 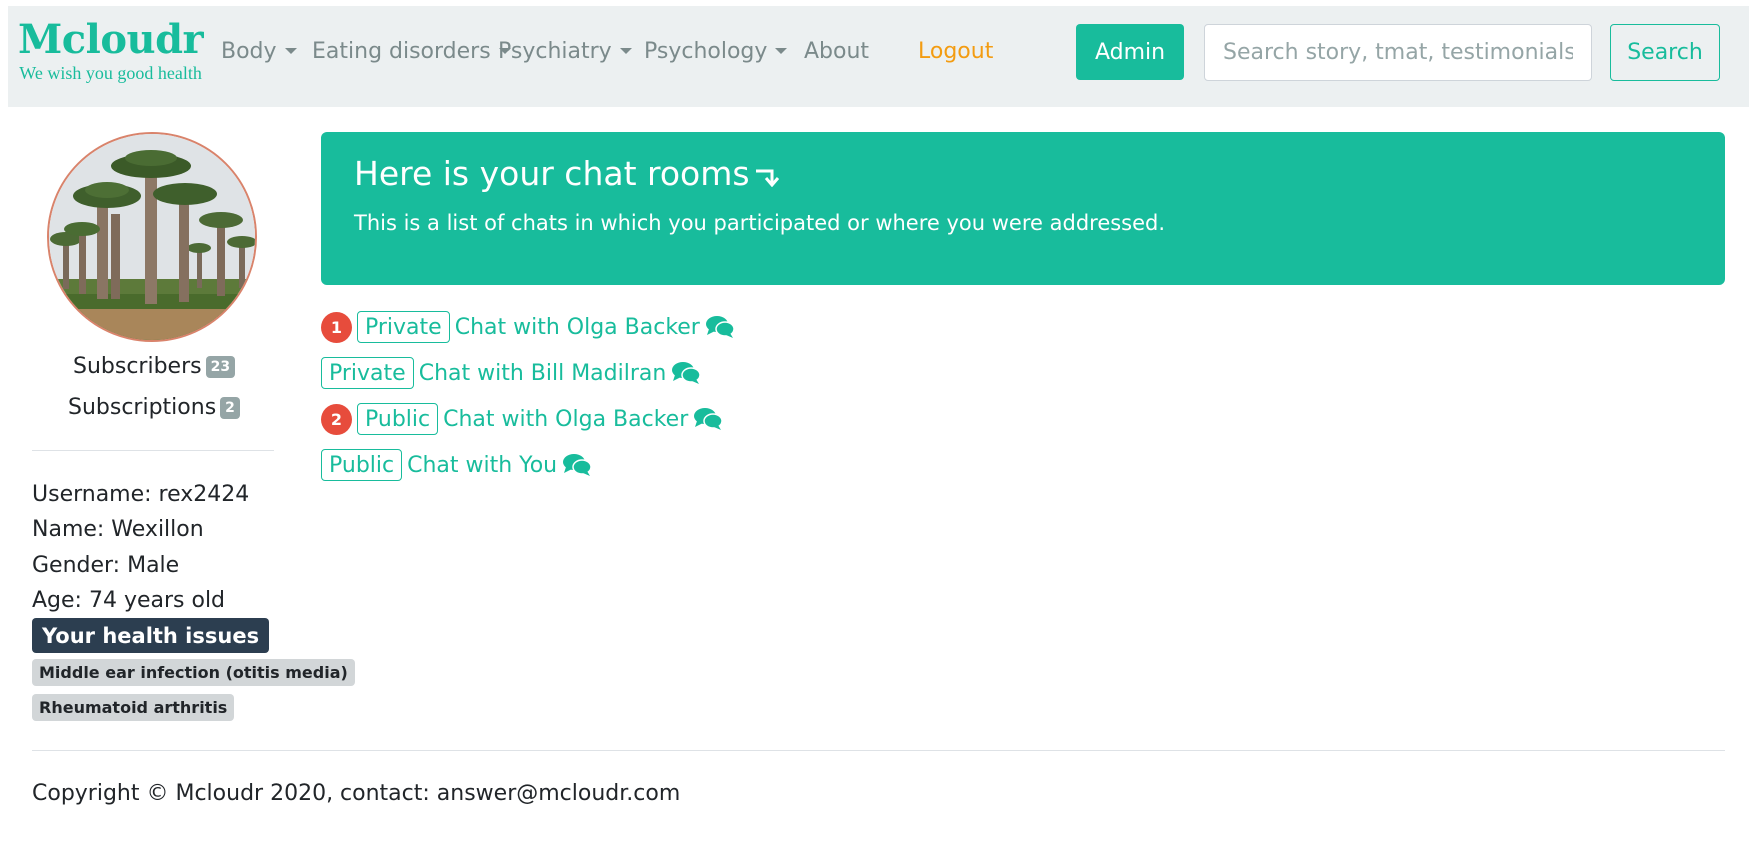 I want to click on banner-title-text: Here is your chat rooms, so click(x=552, y=173).